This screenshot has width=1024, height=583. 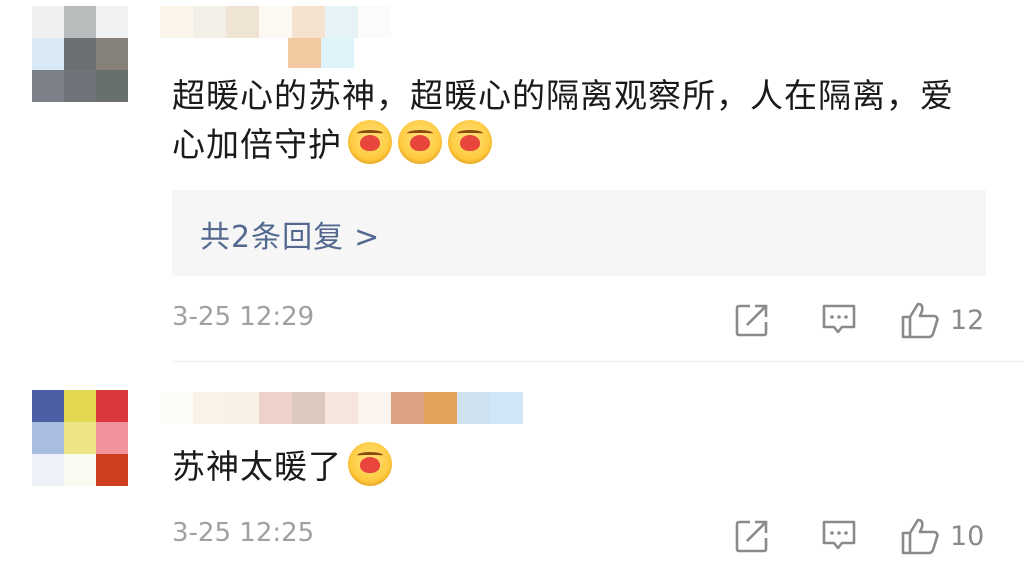 What do you see at coordinates (243, 533) in the screenshot?
I see `timestamp: 3-25 12:25` at bounding box center [243, 533].